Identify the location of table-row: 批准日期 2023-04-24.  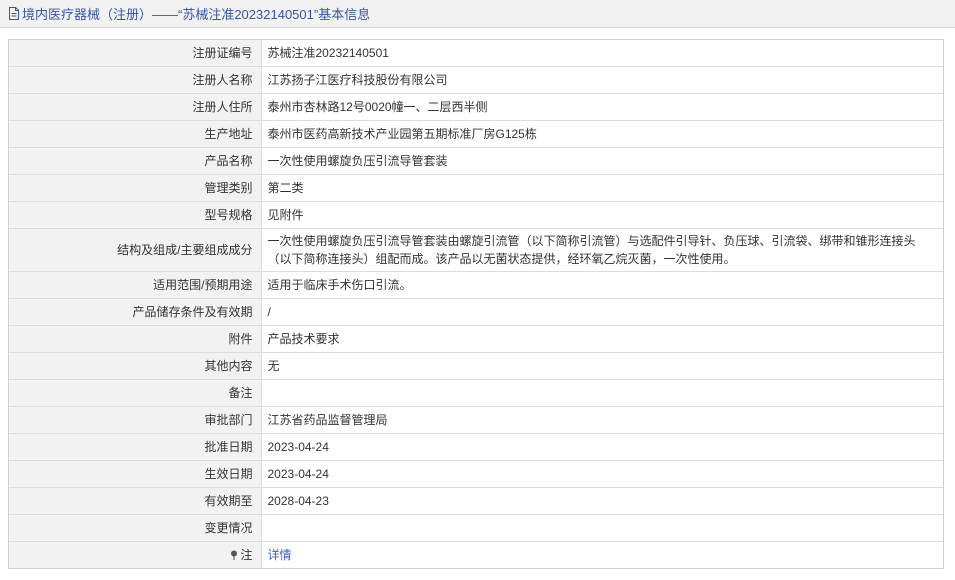
(476, 447).